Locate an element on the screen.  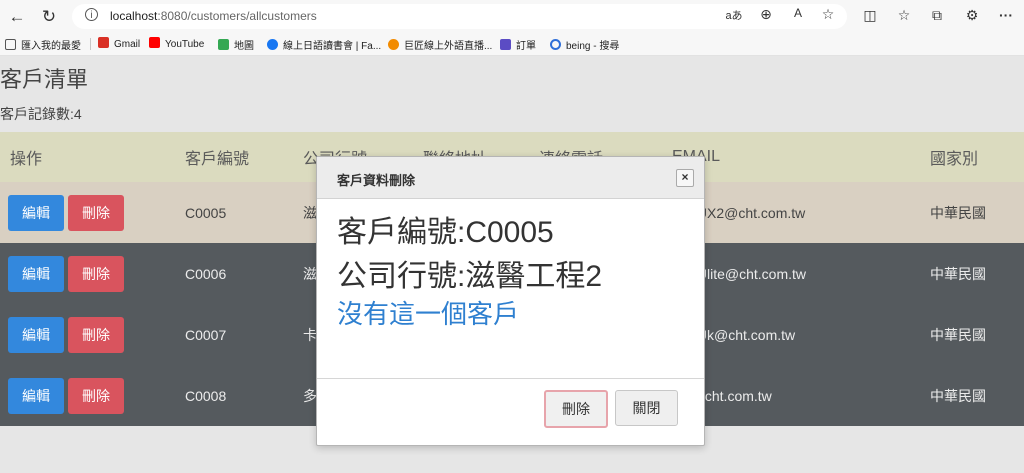
column-header: 操作 is located at coordinates (26, 159).